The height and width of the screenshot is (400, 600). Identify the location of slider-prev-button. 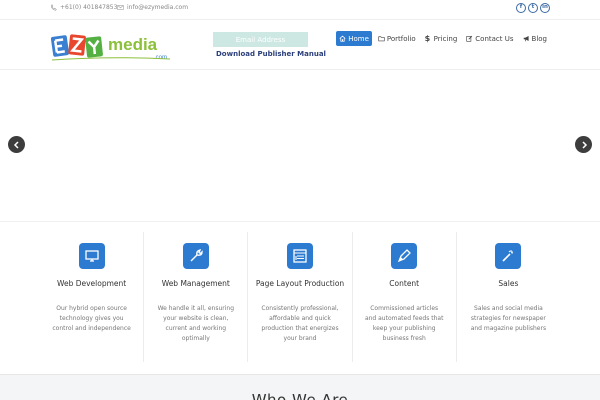
(16, 144).